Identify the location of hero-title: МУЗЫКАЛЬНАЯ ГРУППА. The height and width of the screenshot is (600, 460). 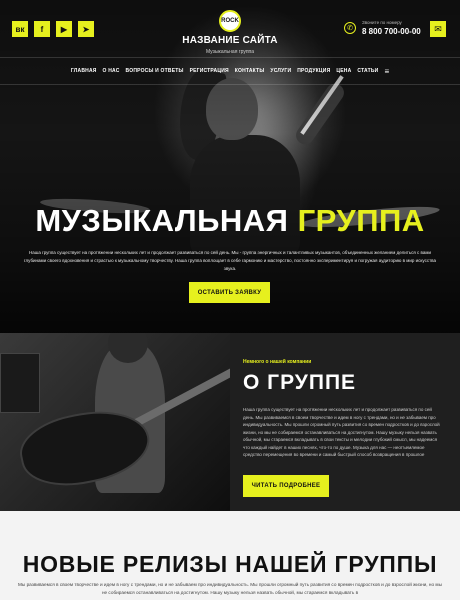
(230, 220).